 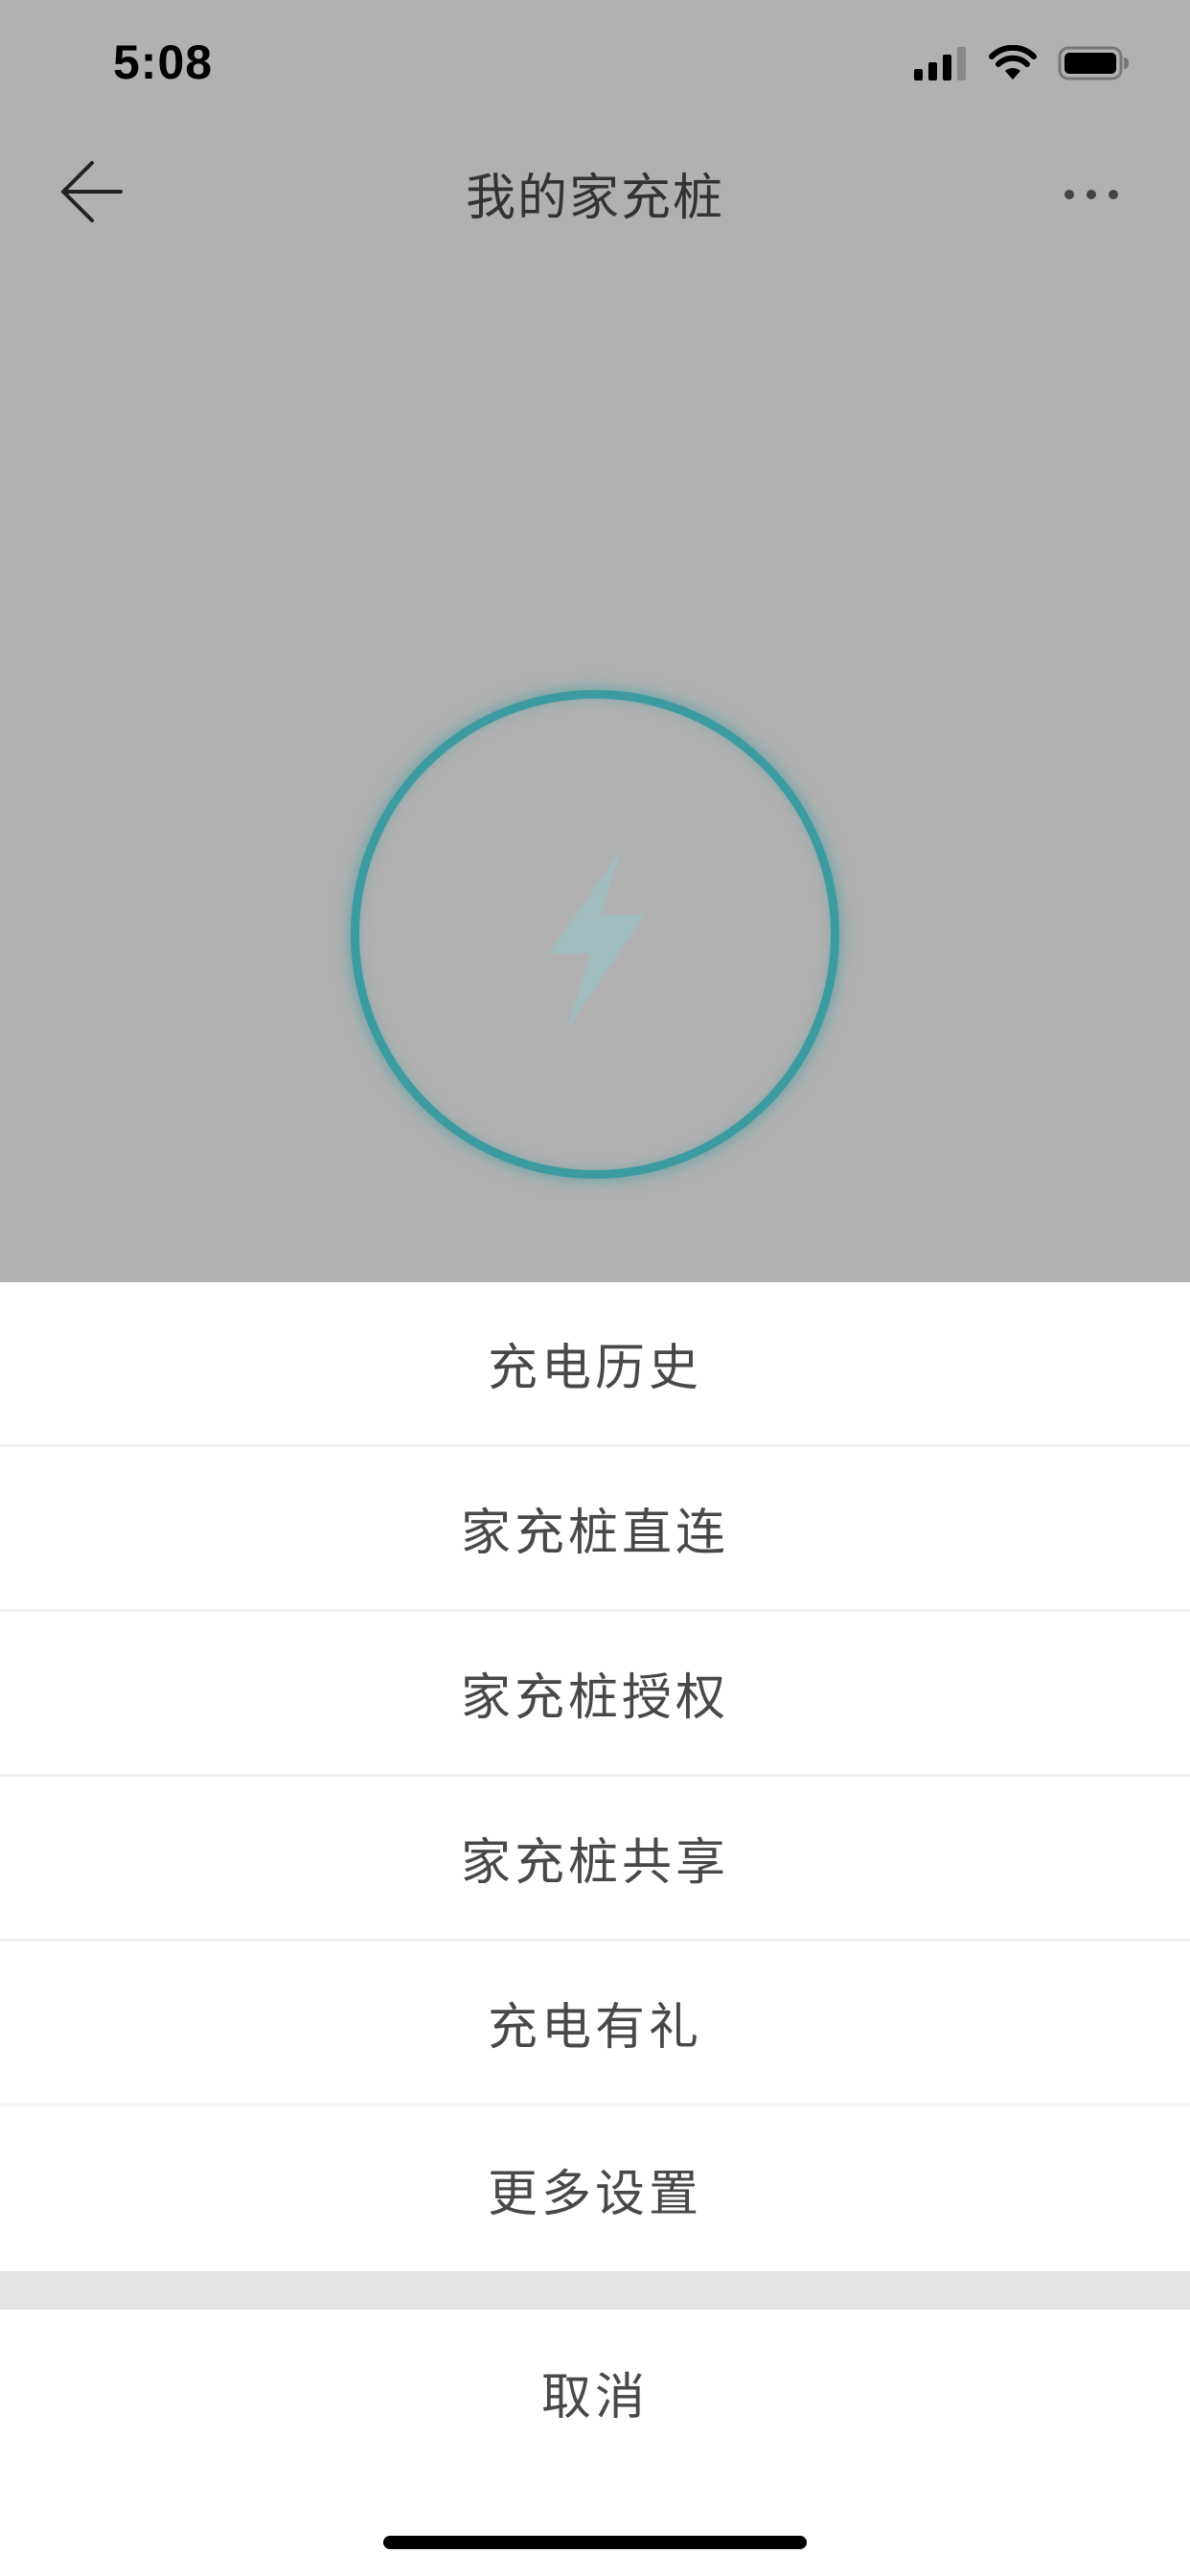 What do you see at coordinates (594, 198) in the screenshot?
I see `page-title: 我的家充桩` at bounding box center [594, 198].